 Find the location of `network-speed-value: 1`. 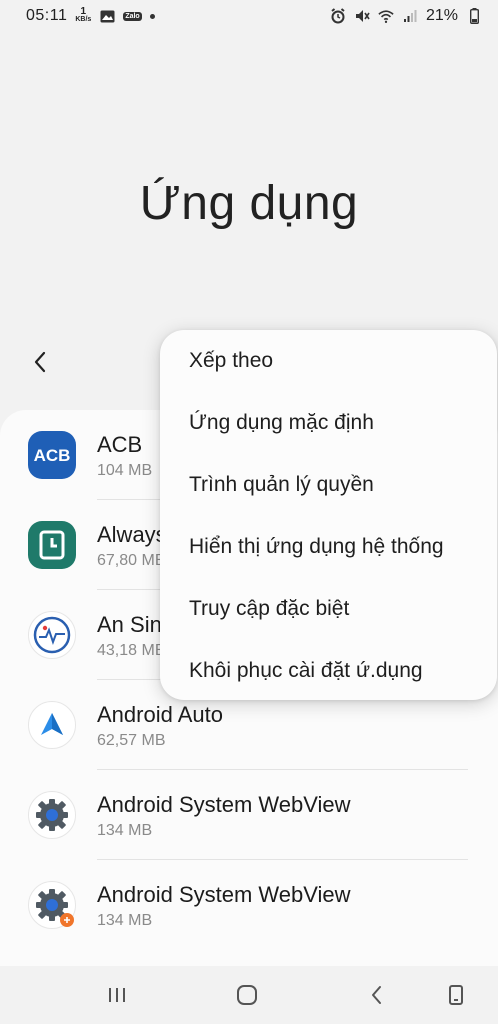

network-speed-value: 1 is located at coordinates (83, 11).